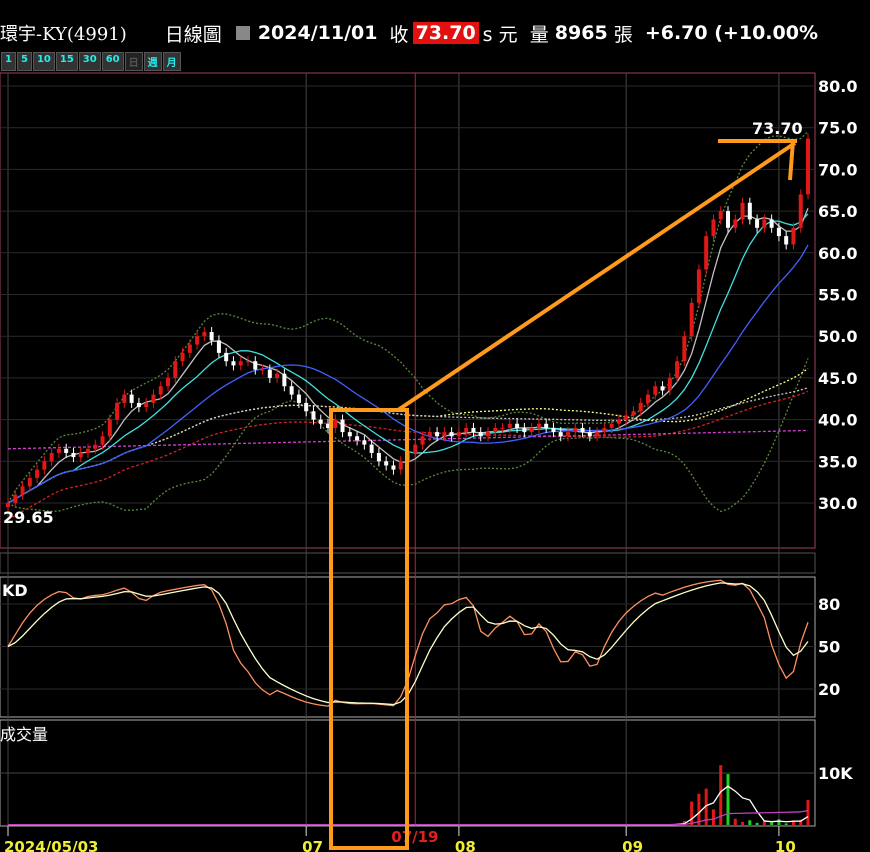 The height and width of the screenshot is (852, 870). I want to click on high-label: 73.70, so click(777, 128).